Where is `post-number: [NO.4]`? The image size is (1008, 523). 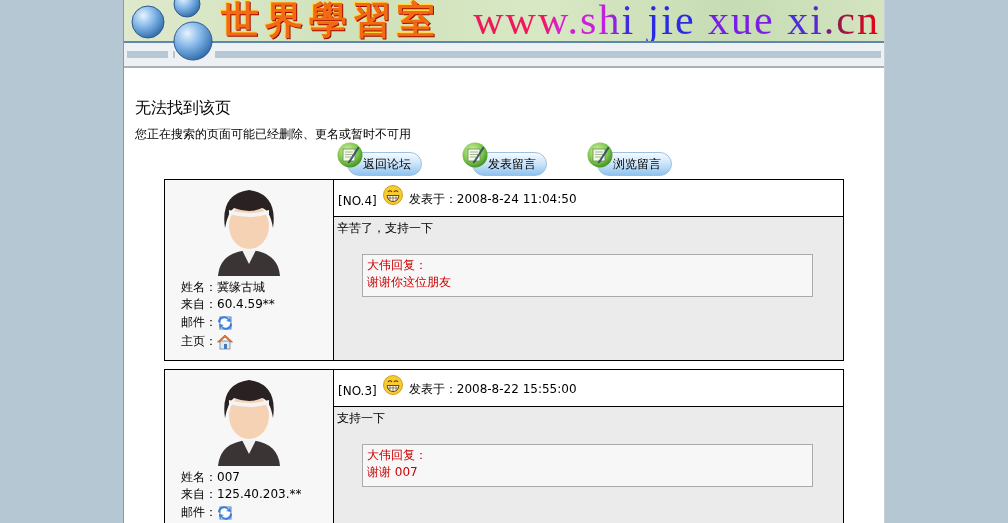 post-number: [NO.4] is located at coordinates (357, 201).